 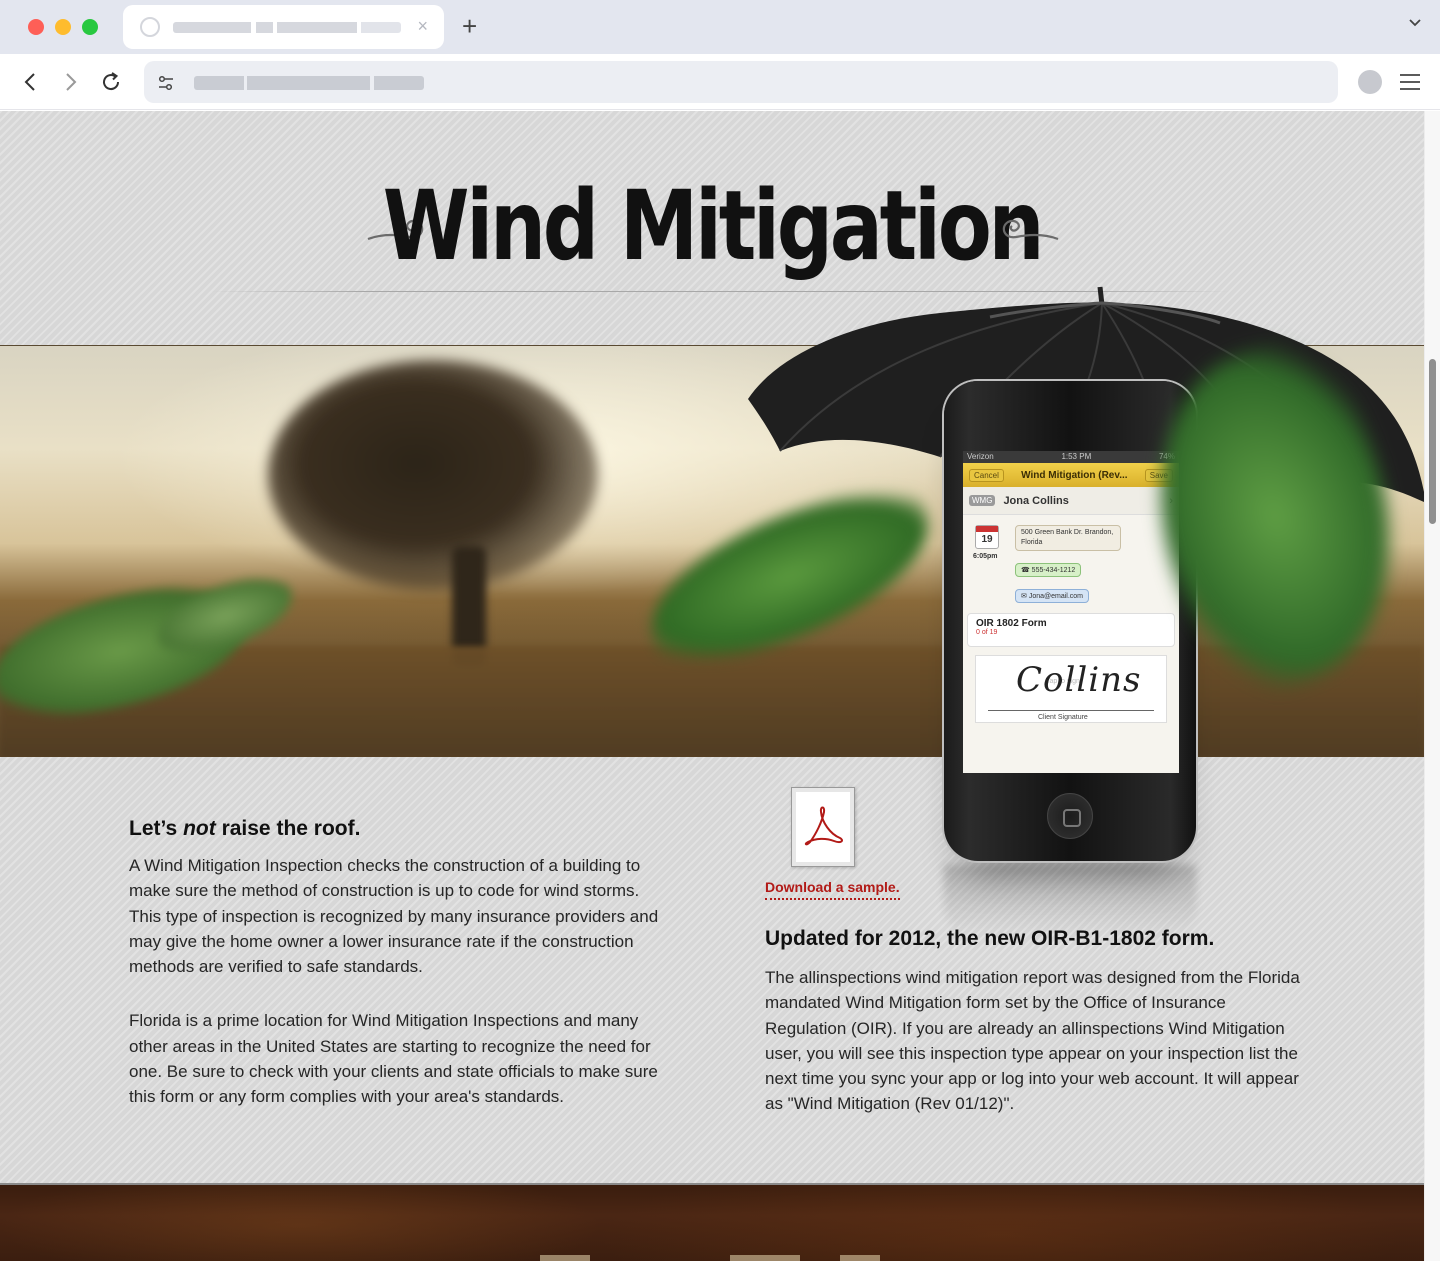 What do you see at coordinates (1432, 686) in the screenshot?
I see `page-scrollbar` at bounding box center [1432, 686].